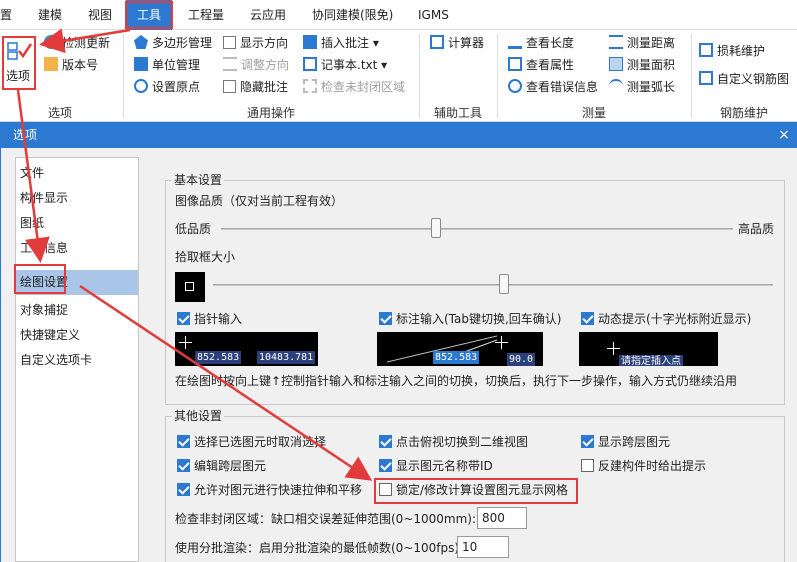 Image resolution: width=797 pixels, height=562 pixels. Describe the element at coordinates (246, 349) in the screenshot. I see `pointer-input-preview: 852.583 10483.781` at that location.